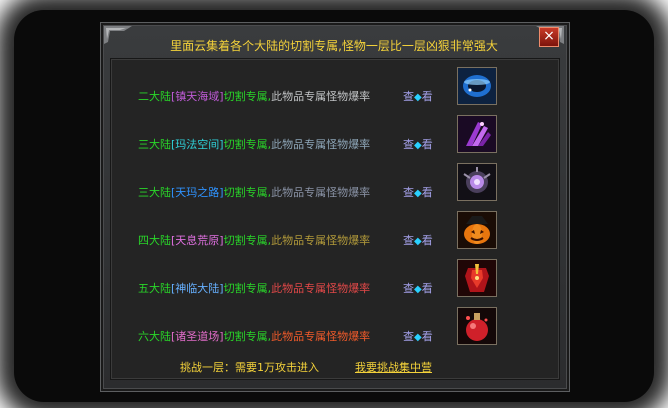  I want to click on continent-label: 四大陆, so click(154, 240).